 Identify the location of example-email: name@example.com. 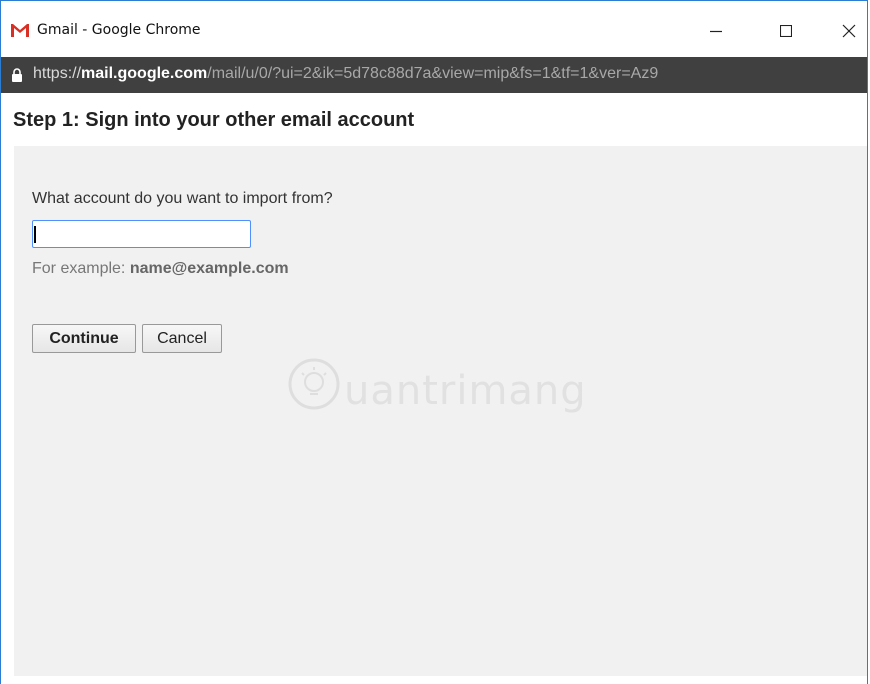
(209, 268).